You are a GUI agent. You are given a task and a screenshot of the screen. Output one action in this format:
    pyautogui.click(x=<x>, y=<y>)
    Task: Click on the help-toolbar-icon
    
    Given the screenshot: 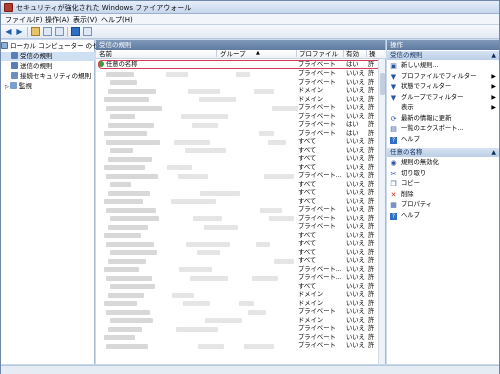 What is the action you would take?
    pyautogui.click(x=75, y=31)
    